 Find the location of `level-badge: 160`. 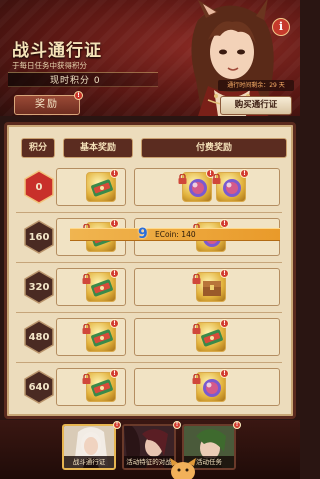

level-badge: 160 is located at coordinates (39, 237).